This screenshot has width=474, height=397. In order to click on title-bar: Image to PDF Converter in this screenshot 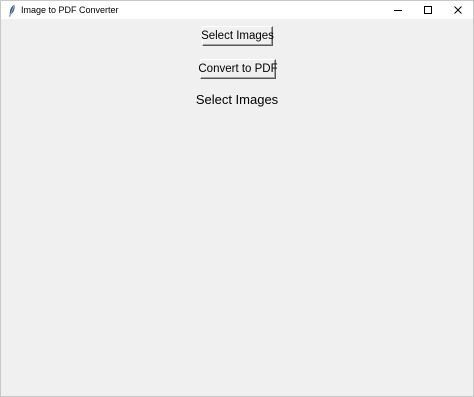, I will do `click(237, 10)`.